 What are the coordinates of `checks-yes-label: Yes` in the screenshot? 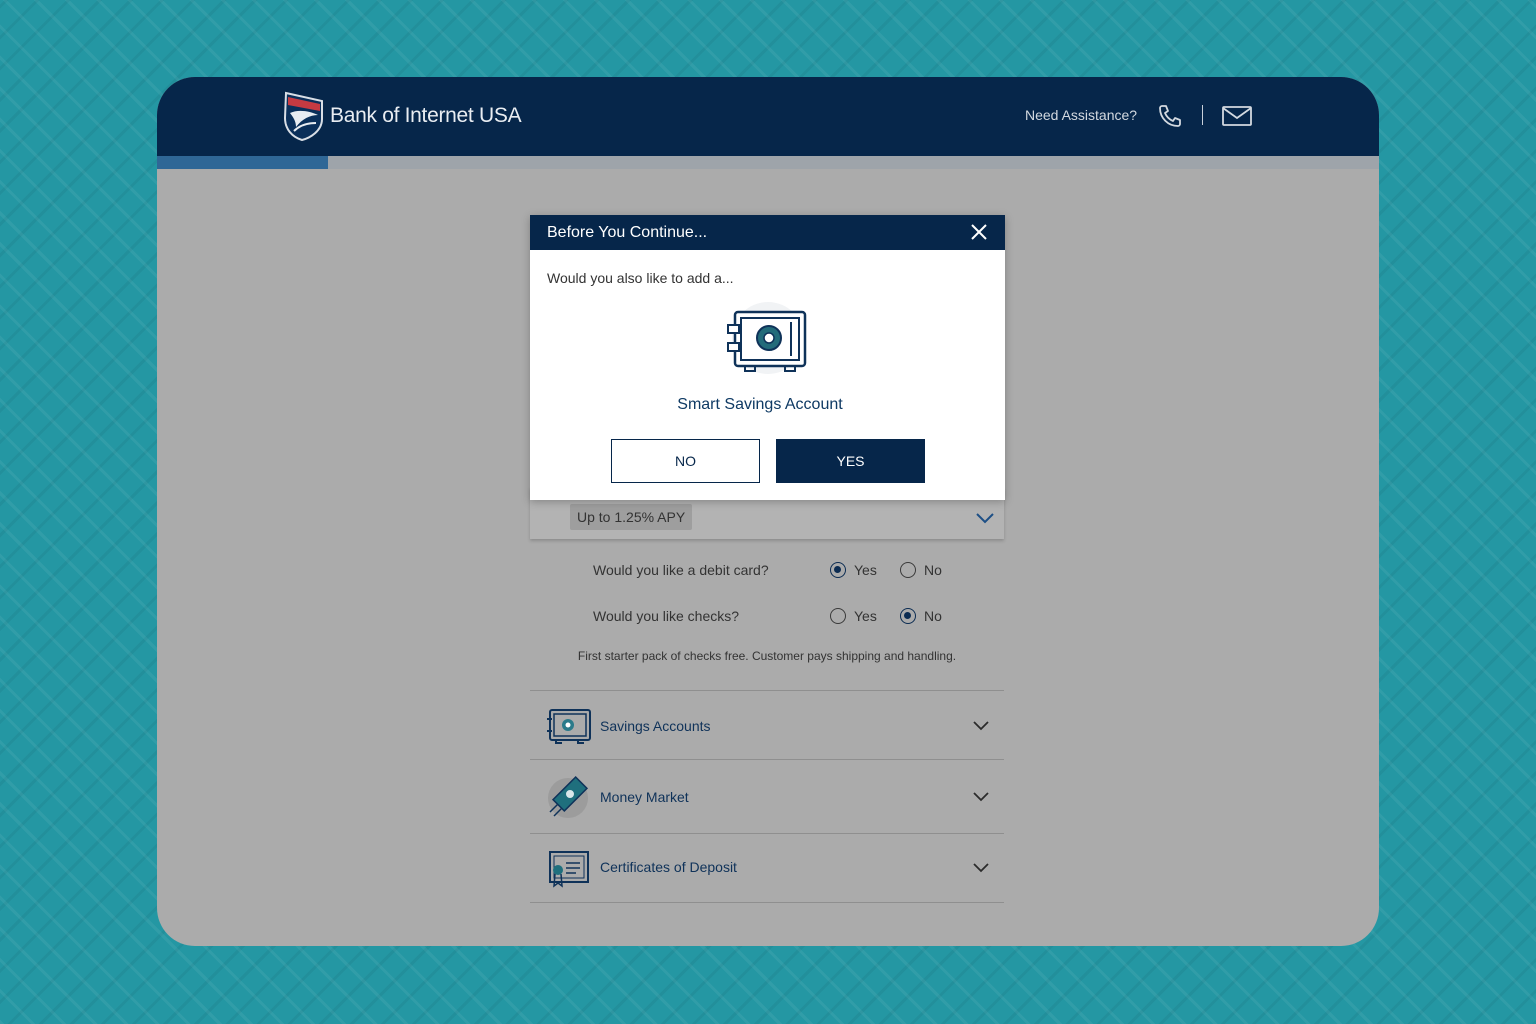 It's located at (865, 616).